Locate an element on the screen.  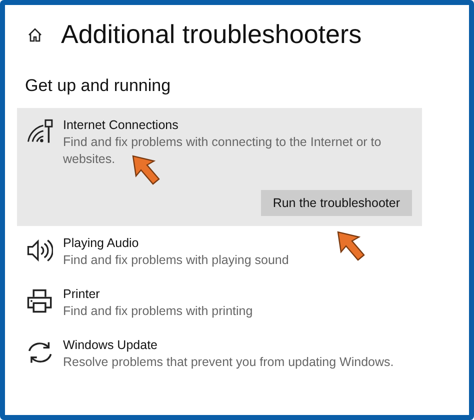
troubleshooter-item: Windows Update Resolve problems that prevent you from updating Windows. is located at coordinates (219, 353).